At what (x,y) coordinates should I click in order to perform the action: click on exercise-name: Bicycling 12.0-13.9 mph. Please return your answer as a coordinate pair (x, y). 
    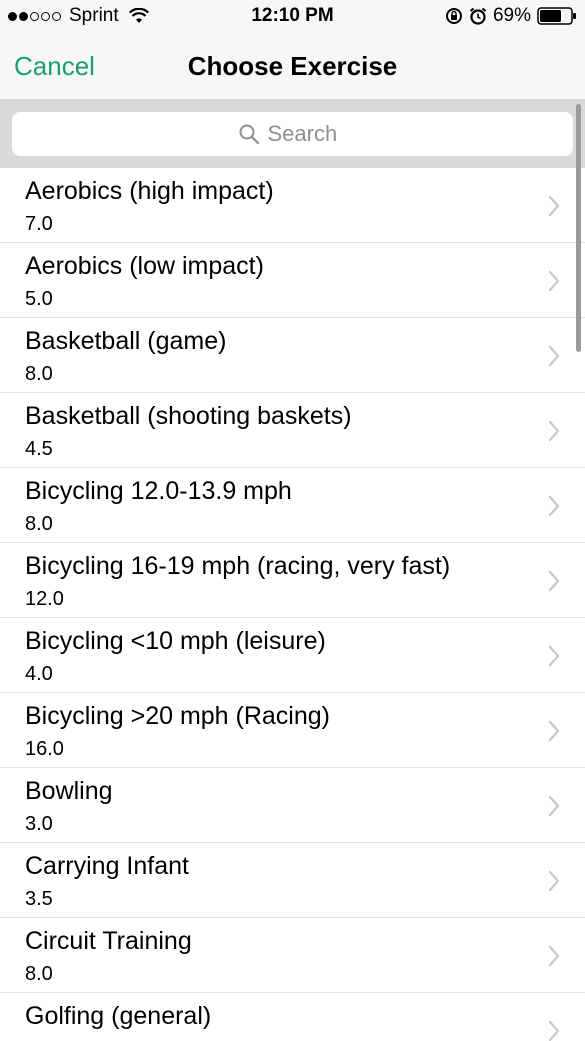
    Looking at the image, I should click on (158, 491).